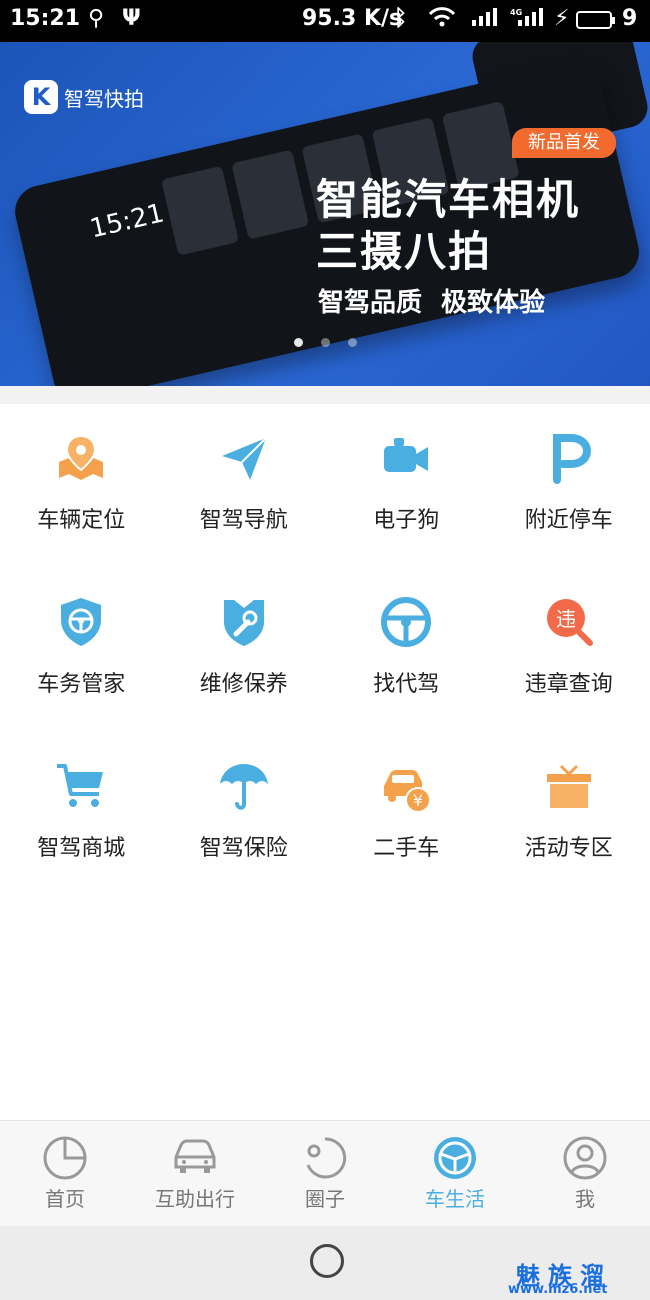 This screenshot has width=650, height=1300. I want to click on tab-carpool: 互助出行, so click(195, 1173).